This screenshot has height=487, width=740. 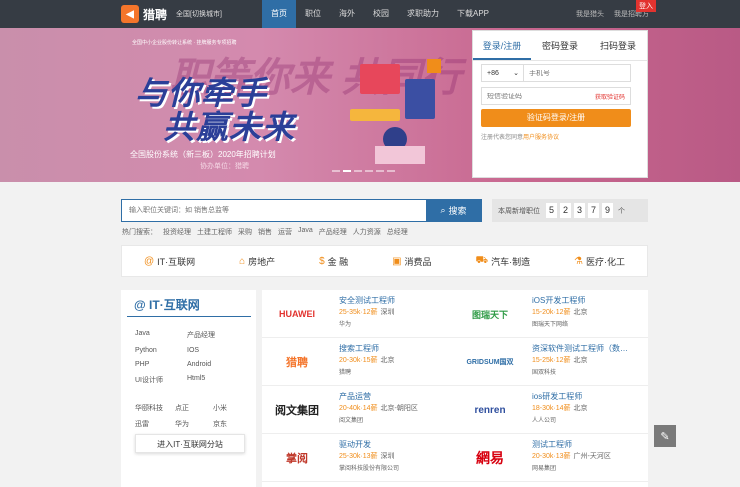 What do you see at coordinates (313, 14) in the screenshot?
I see `nav-jobs: 职位` at bounding box center [313, 14].